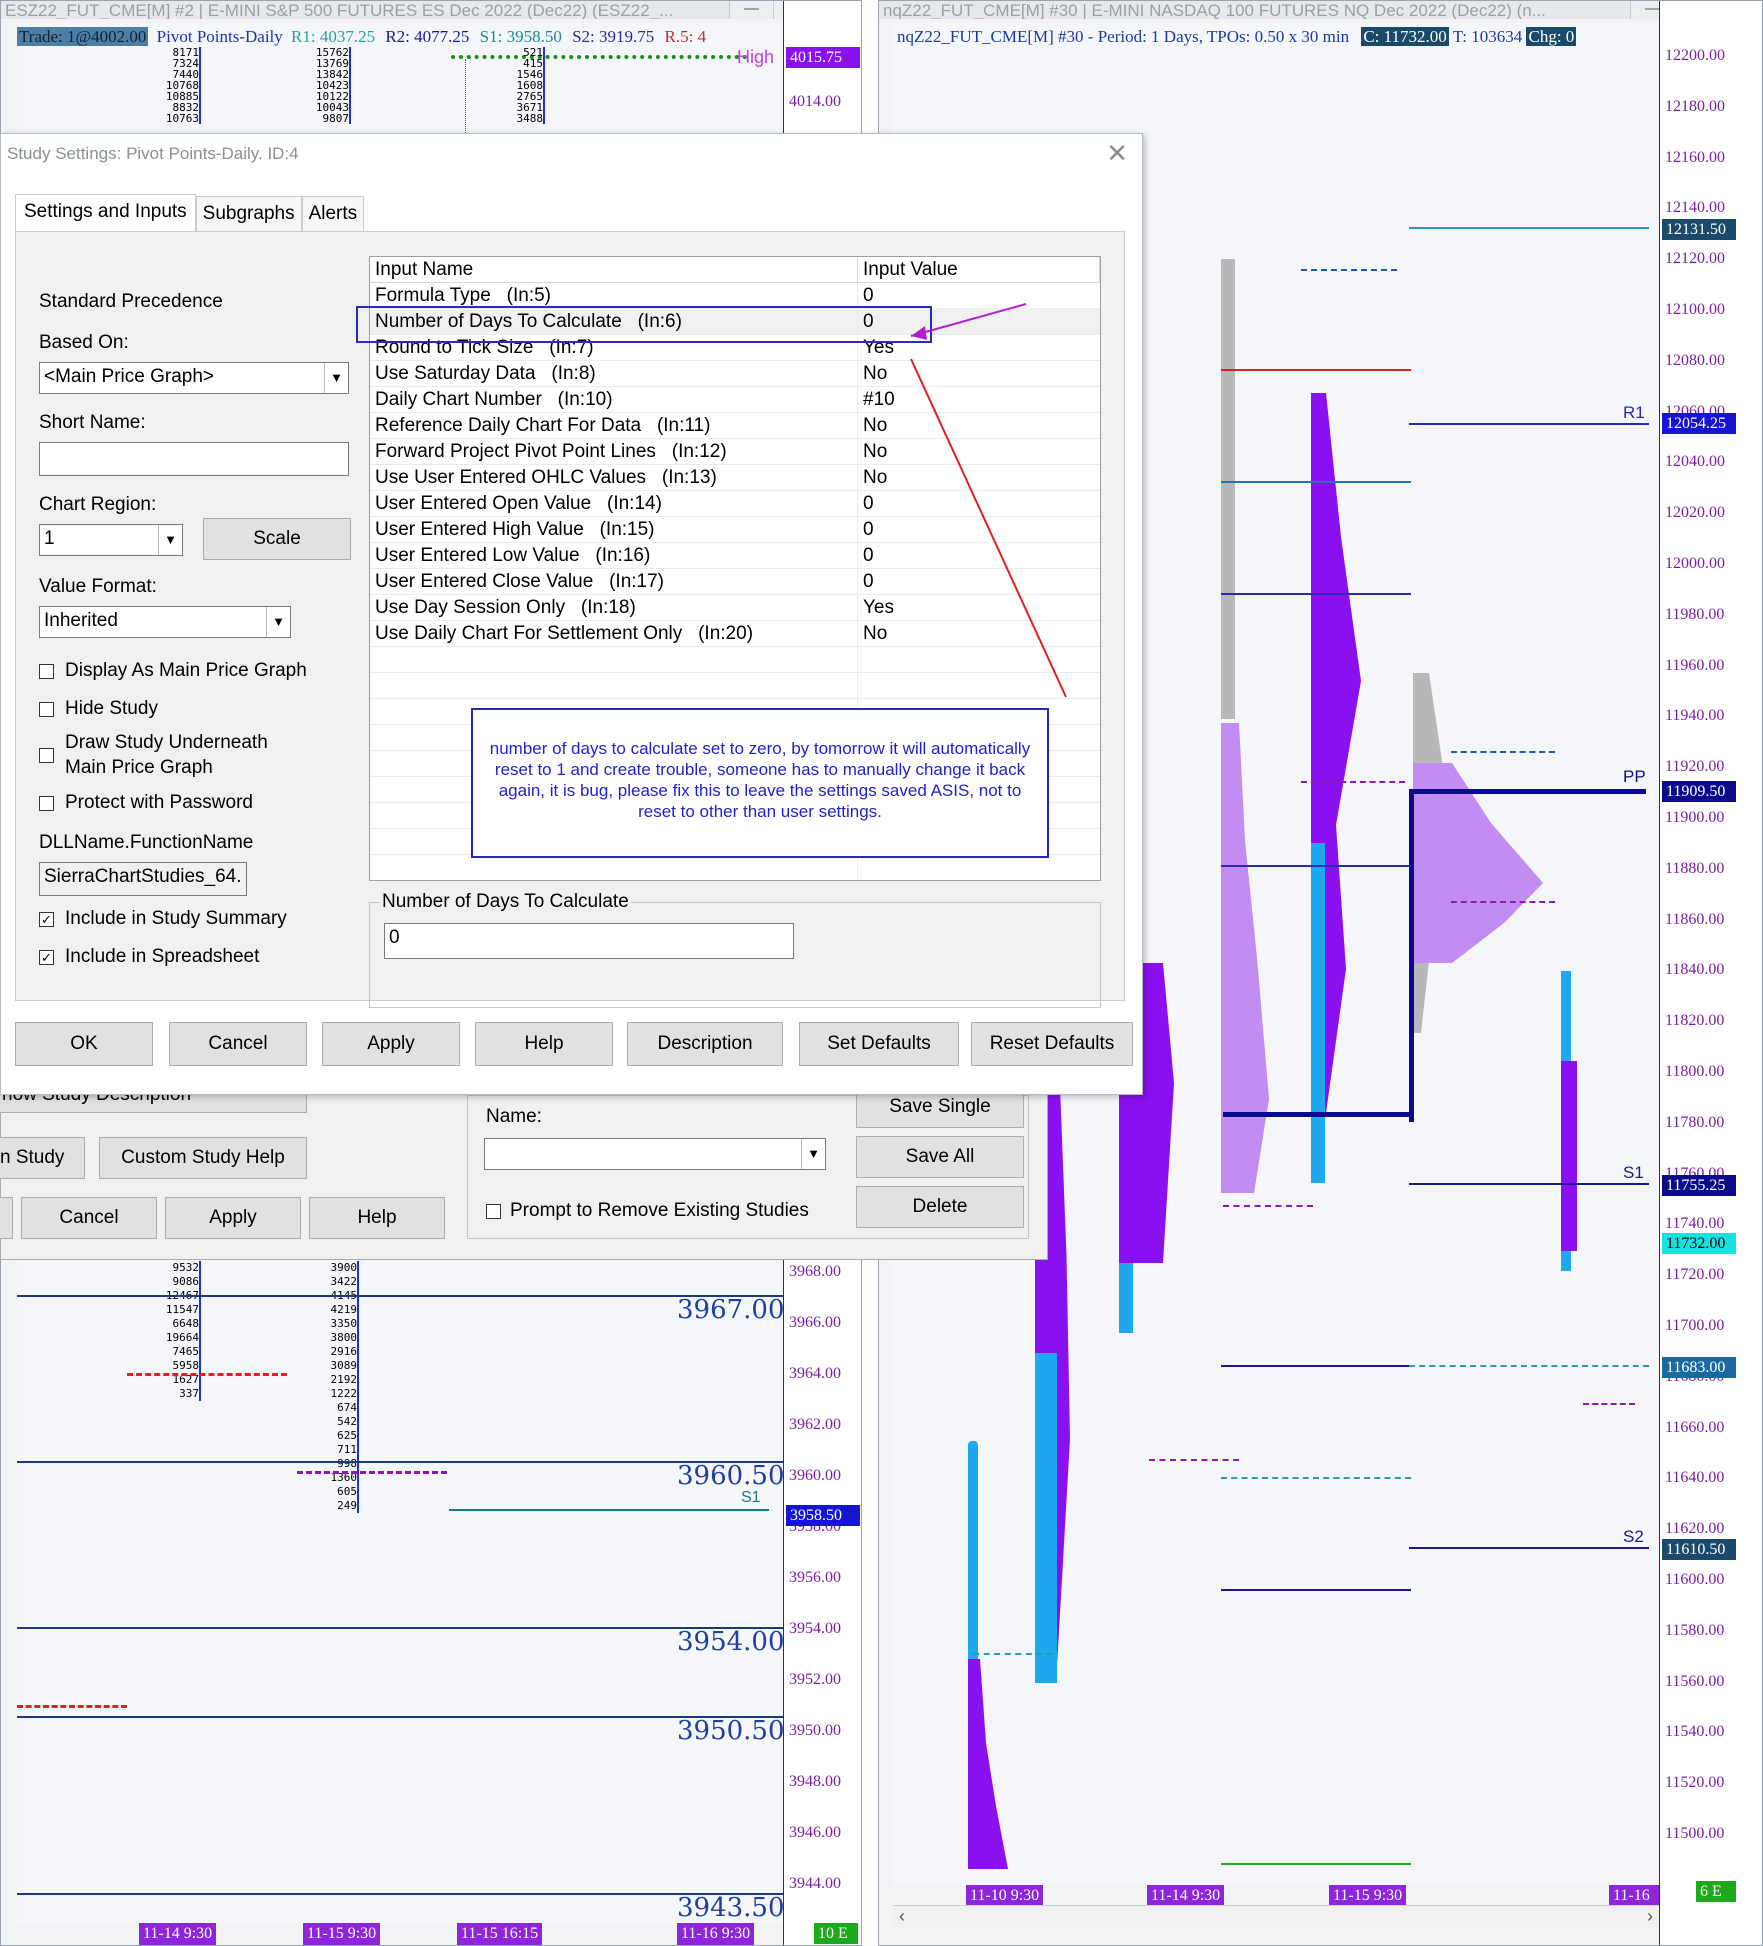 This screenshot has width=1763, height=1946. Describe the element at coordinates (46, 957) in the screenshot. I see `include-spreadsheet-checkbox: ✓` at that location.